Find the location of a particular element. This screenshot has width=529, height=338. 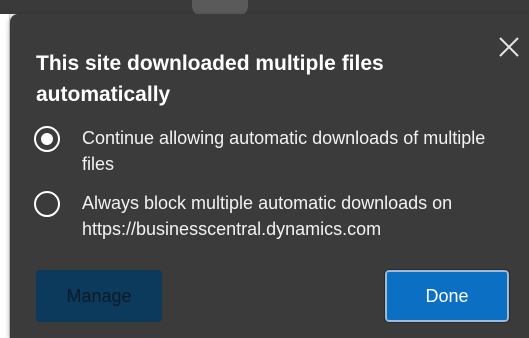

page-edge is located at coordinates (5, 176).